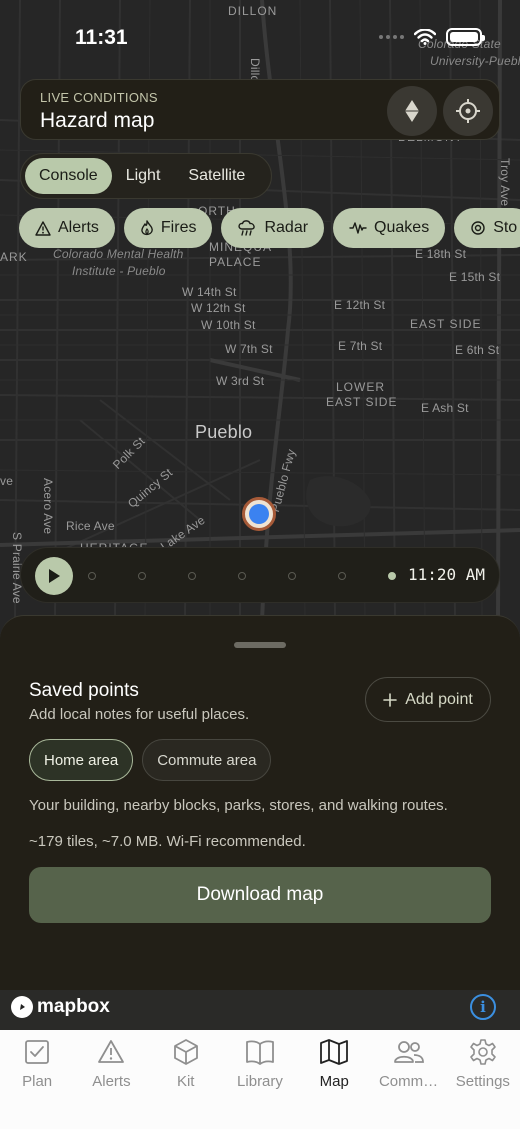 This screenshot has height=1129, width=520. What do you see at coordinates (478, 228) in the screenshot?
I see `storm-icon` at bounding box center [478, 228].